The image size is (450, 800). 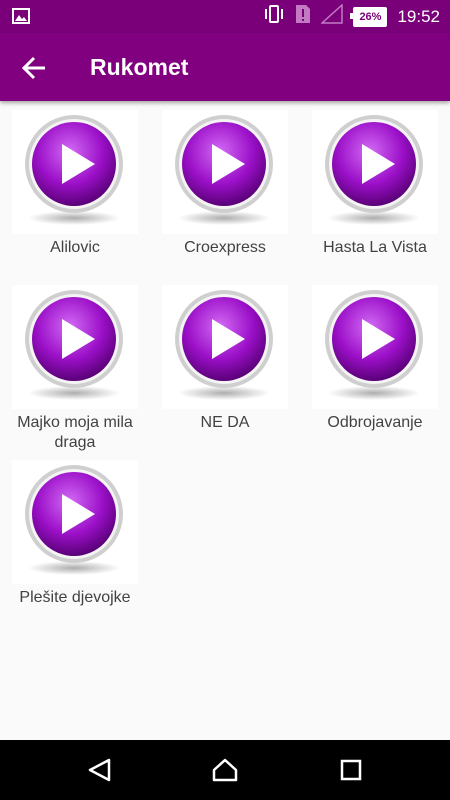 I want to click on vibrate-icon, so click(x=274, y=16).